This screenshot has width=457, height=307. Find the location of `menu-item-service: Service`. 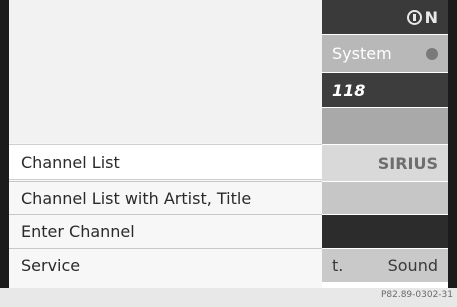

menu-item-service: Service is located at coordinates (165, 265).